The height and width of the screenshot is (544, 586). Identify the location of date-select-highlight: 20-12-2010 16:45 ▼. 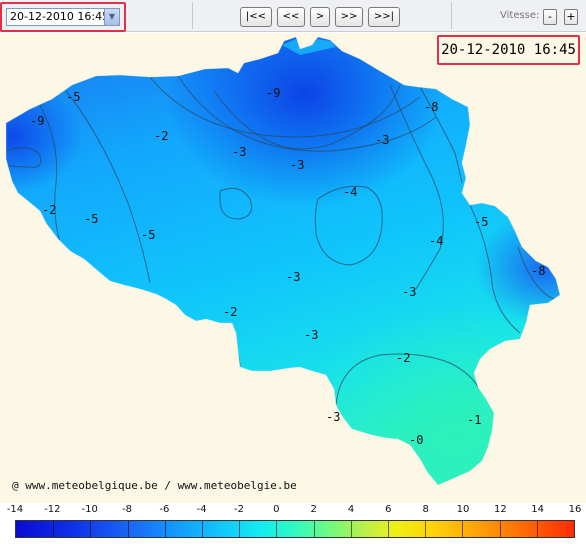
(63, 17).